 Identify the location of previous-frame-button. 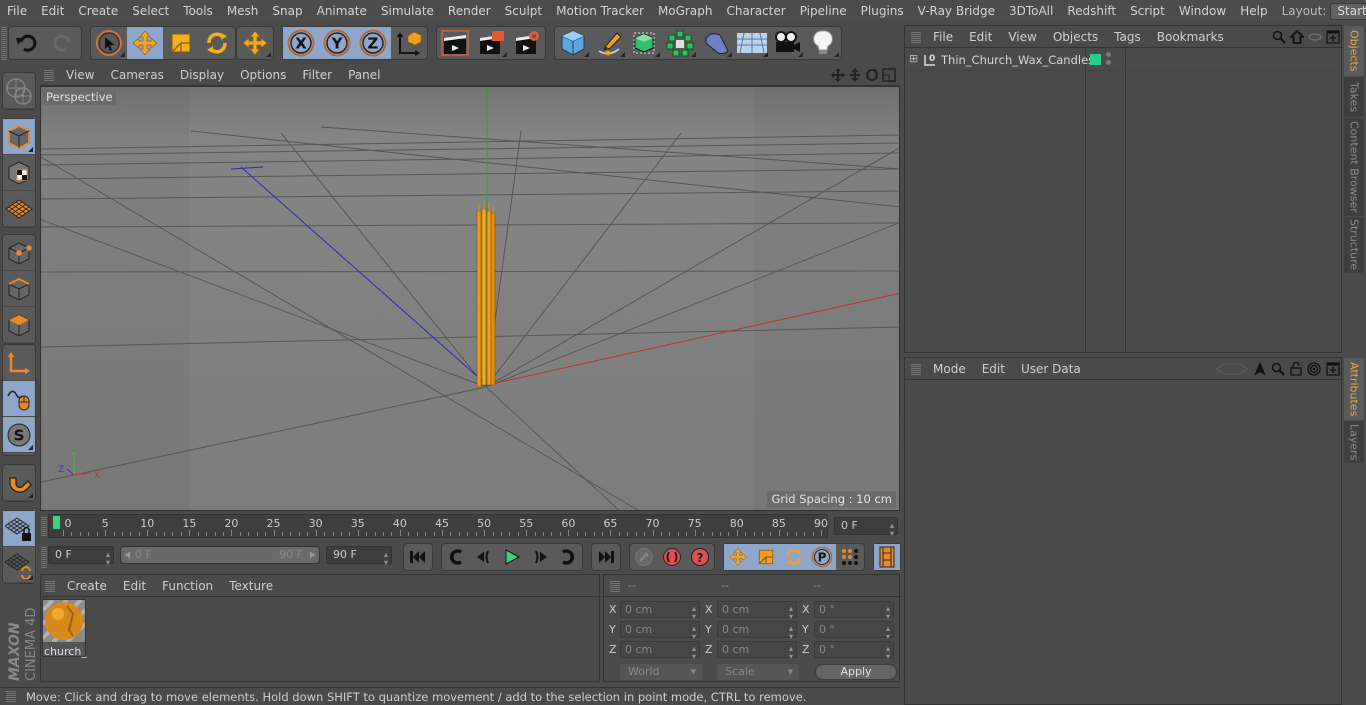
(484, 557).